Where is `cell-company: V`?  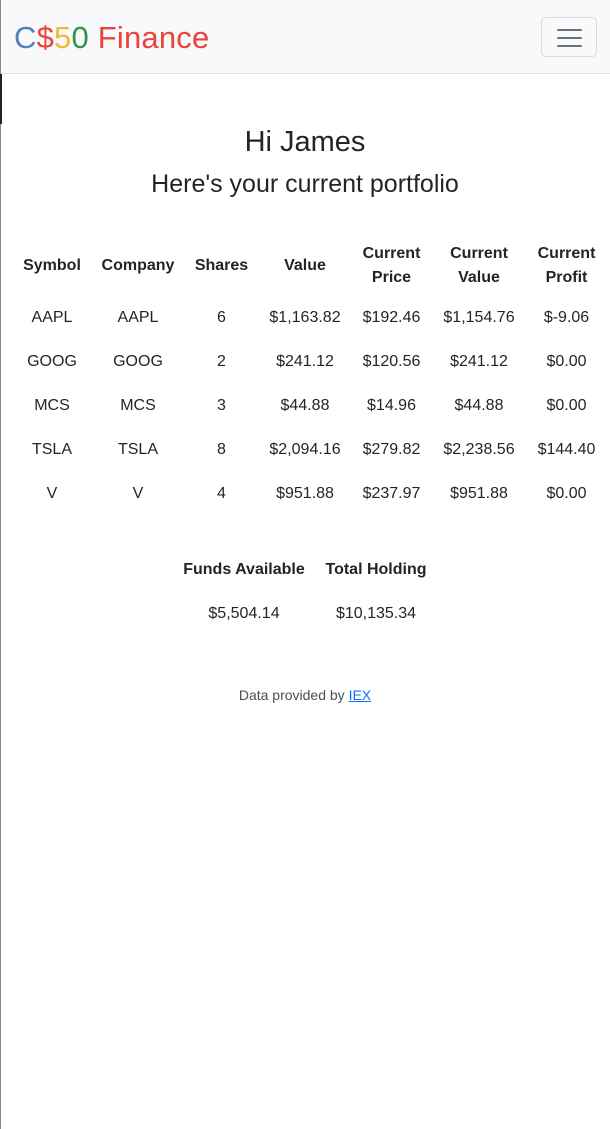 cell-company: V is located at coordinates (138, 493).